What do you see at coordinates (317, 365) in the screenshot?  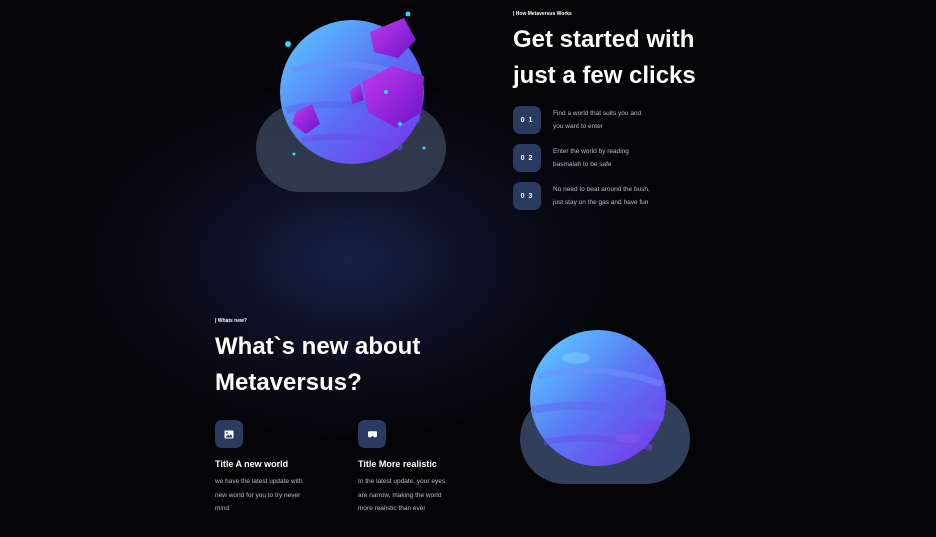 I see `whats-new-title: What`s new about Metaversus?` at bounding box center [317, 365].